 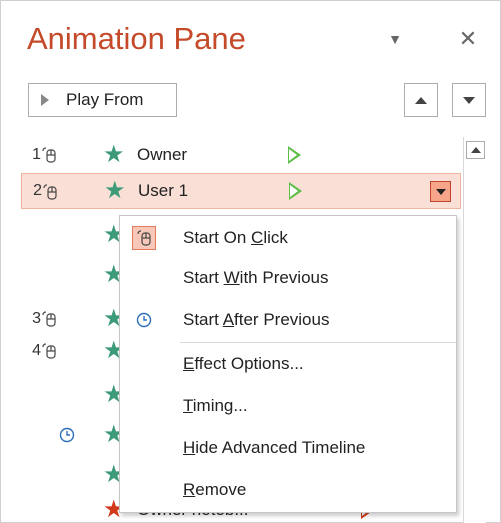 I want to click on menu-item-start-on-click: Start On Click, so click(x=288, y=238).